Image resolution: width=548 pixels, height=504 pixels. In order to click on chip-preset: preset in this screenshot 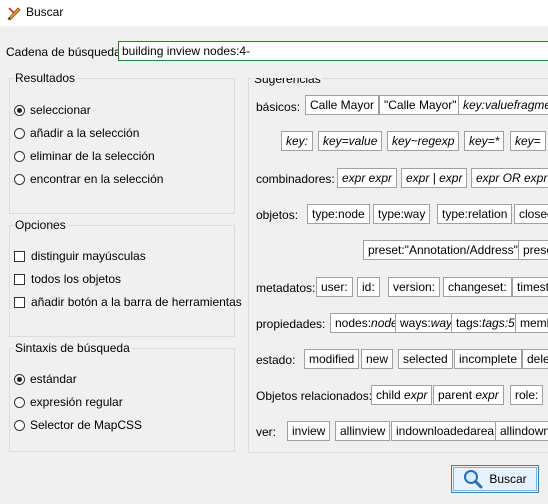, I will do `click(533, 250)`.